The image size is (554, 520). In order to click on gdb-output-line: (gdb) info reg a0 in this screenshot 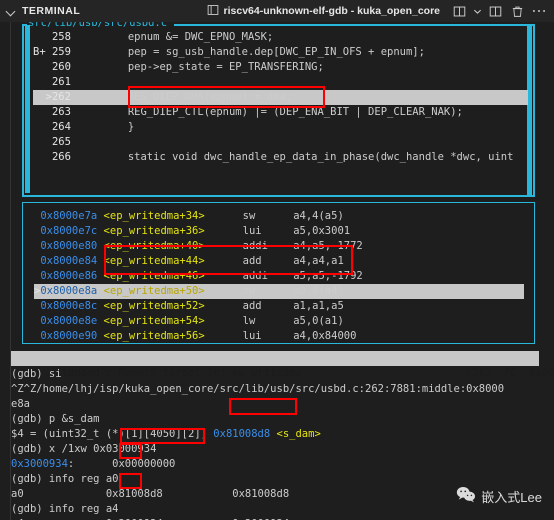, I will do `click(65, 479)`.